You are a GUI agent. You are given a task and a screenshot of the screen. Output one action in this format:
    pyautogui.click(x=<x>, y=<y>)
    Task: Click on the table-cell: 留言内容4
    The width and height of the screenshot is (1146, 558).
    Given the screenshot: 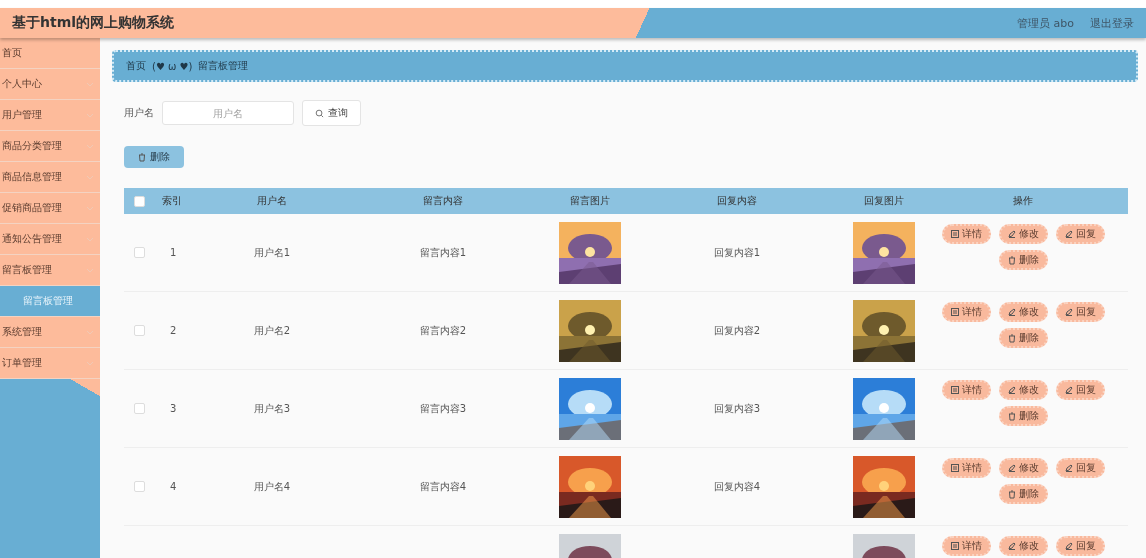 What is the action you would take?
    pyautogui.click(x=443, y=486)
    